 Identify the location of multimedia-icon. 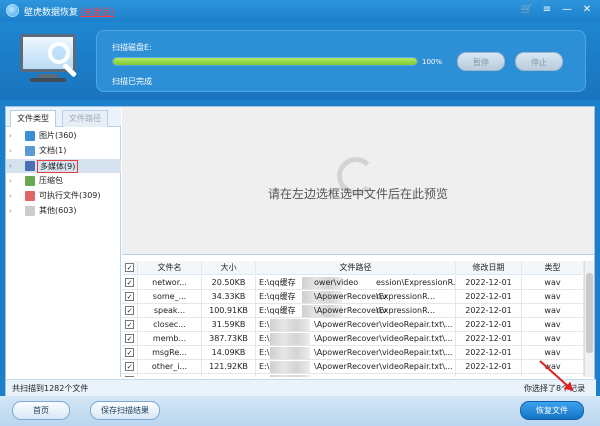
(30, 166).